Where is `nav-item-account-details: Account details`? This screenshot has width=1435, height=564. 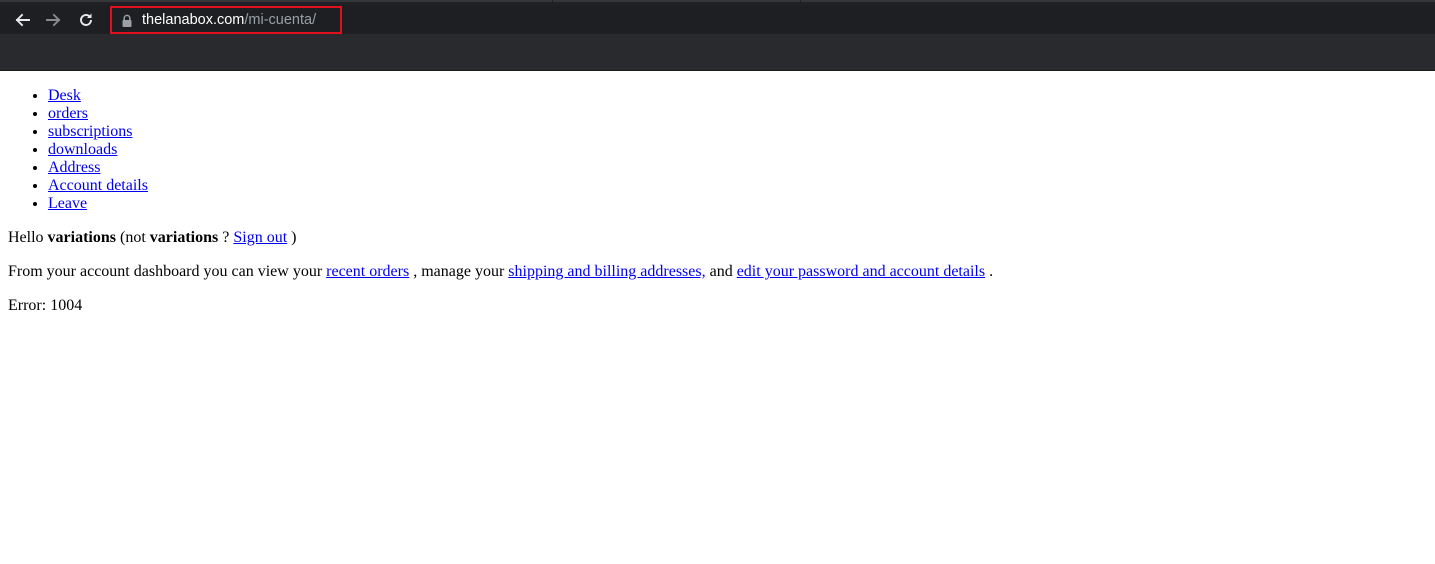
nav-item-account-details: Account details is located at coordinates (741, 186).